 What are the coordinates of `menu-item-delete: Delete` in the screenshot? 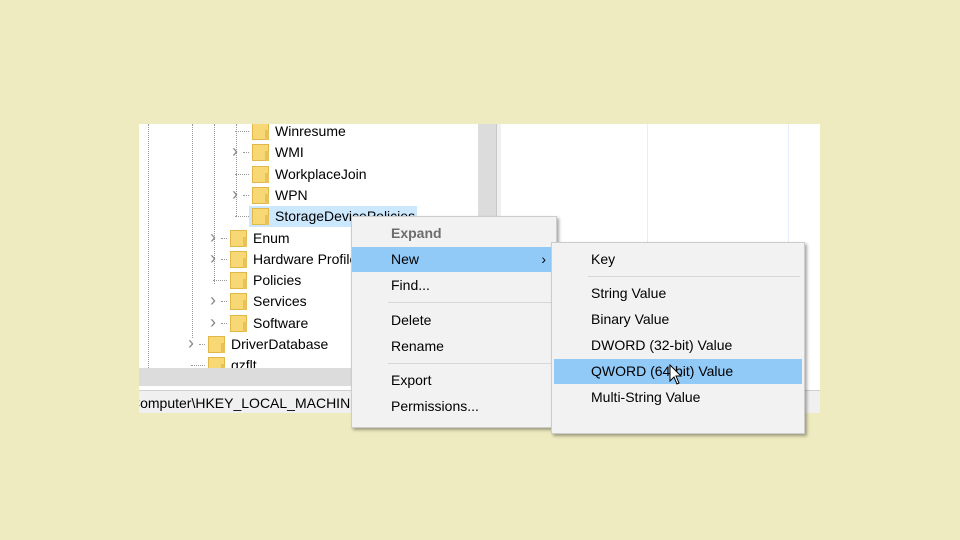 It's located at (454, 320).